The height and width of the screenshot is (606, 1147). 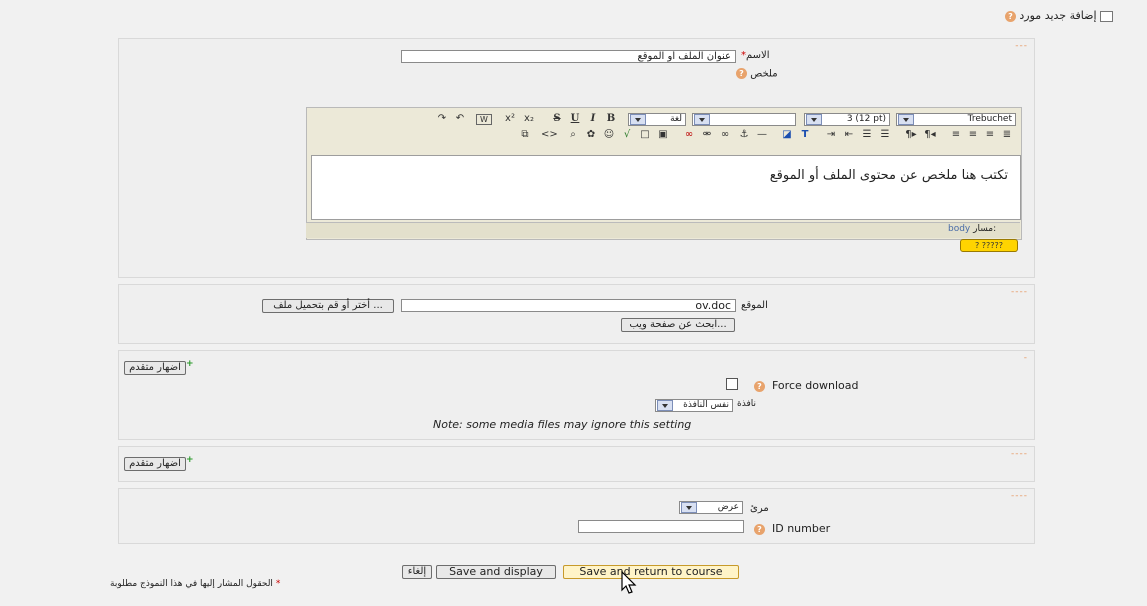 I want to click on page-header: ? إضافة جديد مورد, so click(x=1058, y=15).